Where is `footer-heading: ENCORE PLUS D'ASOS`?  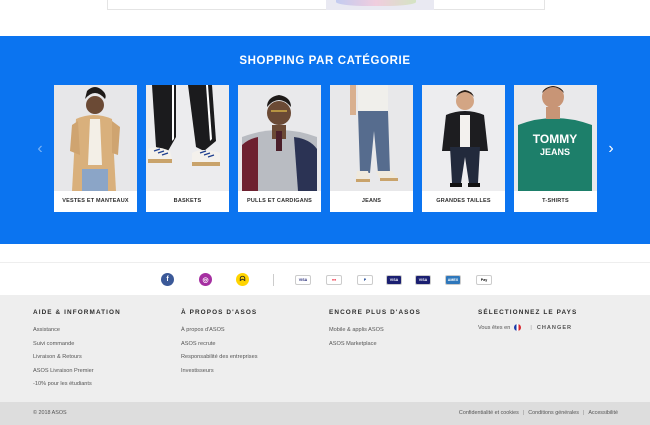
footer-heading: ENCORE PLUS D'ASOS is located at coordinates (375, 312).